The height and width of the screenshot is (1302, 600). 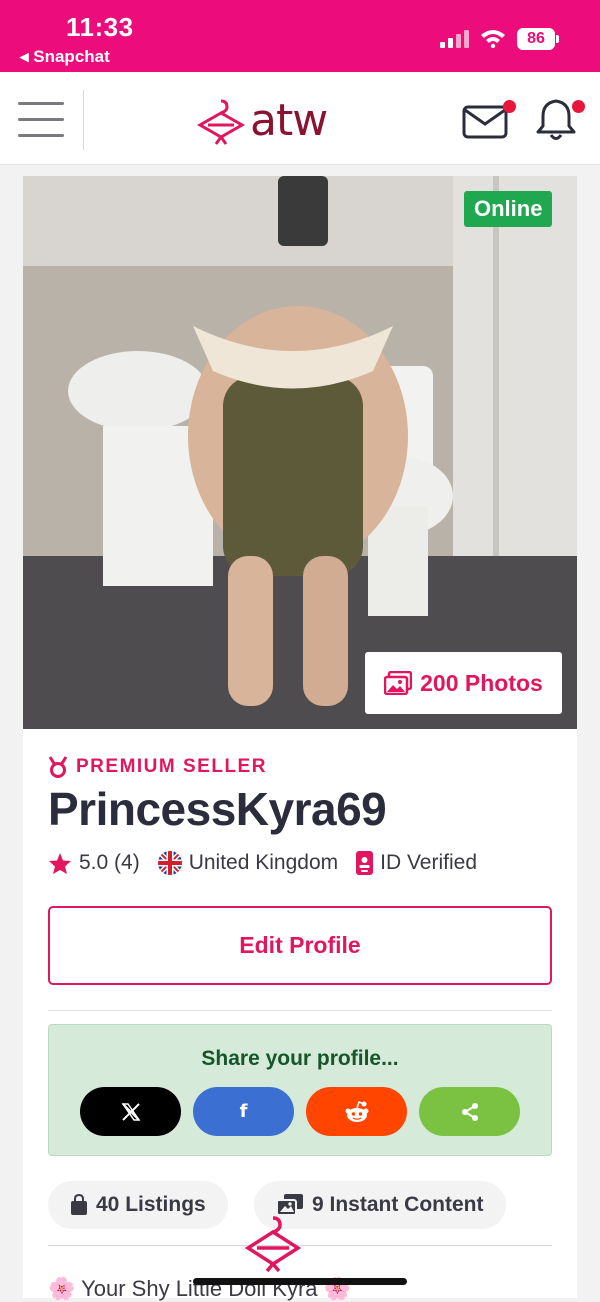 I want to click on share-facebook-button: f, so click(x=243, y=1111).